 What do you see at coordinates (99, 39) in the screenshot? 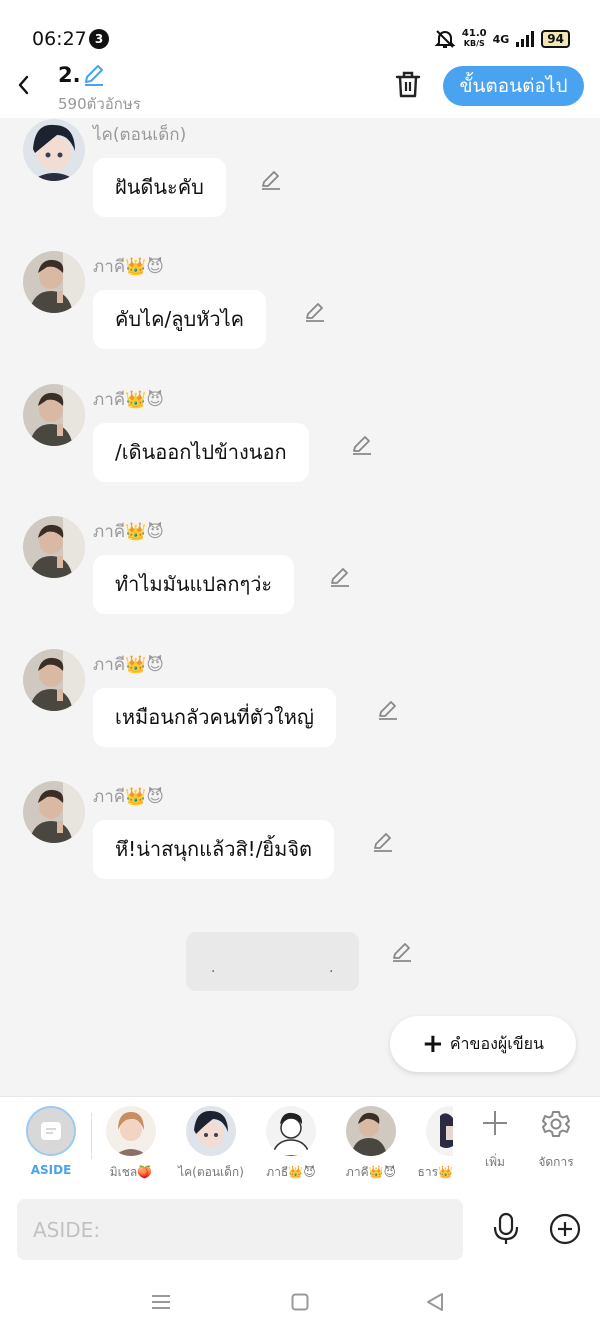
I see `notification-count-badge: 3` at bounding box center [99, 39].